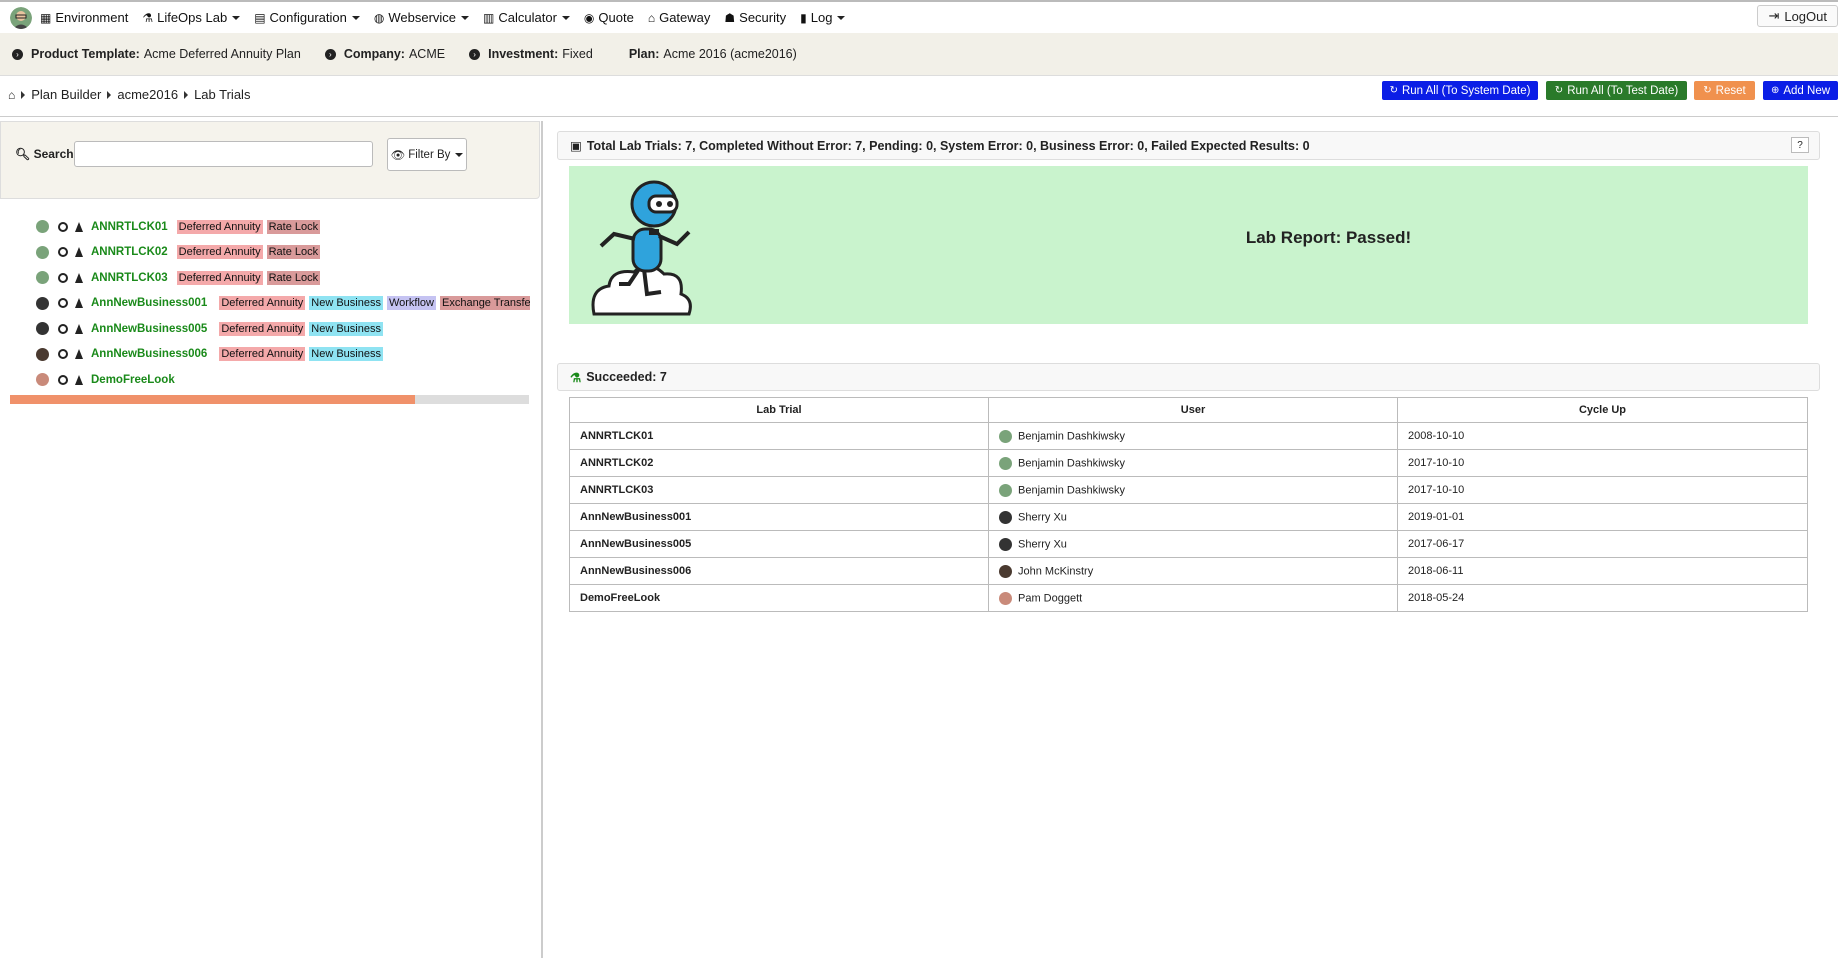  I want to click on app-logo-avatar, so click(21, 17).